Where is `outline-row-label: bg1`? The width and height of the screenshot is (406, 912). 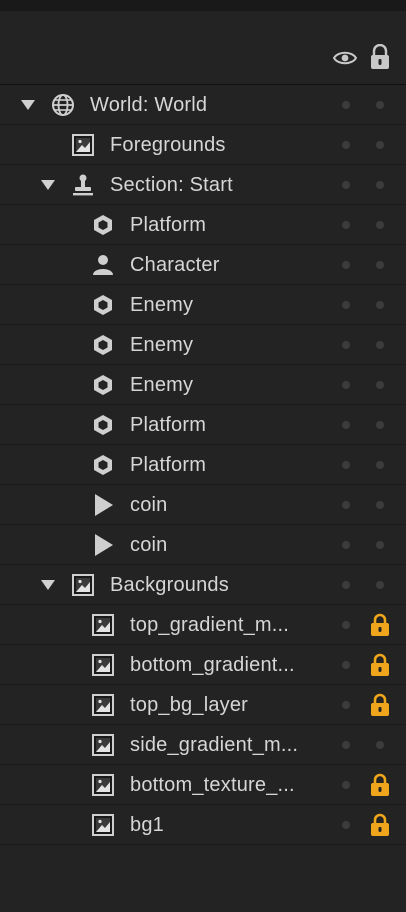
outline-row-label: bg1 is located at coordinates (147, 825).